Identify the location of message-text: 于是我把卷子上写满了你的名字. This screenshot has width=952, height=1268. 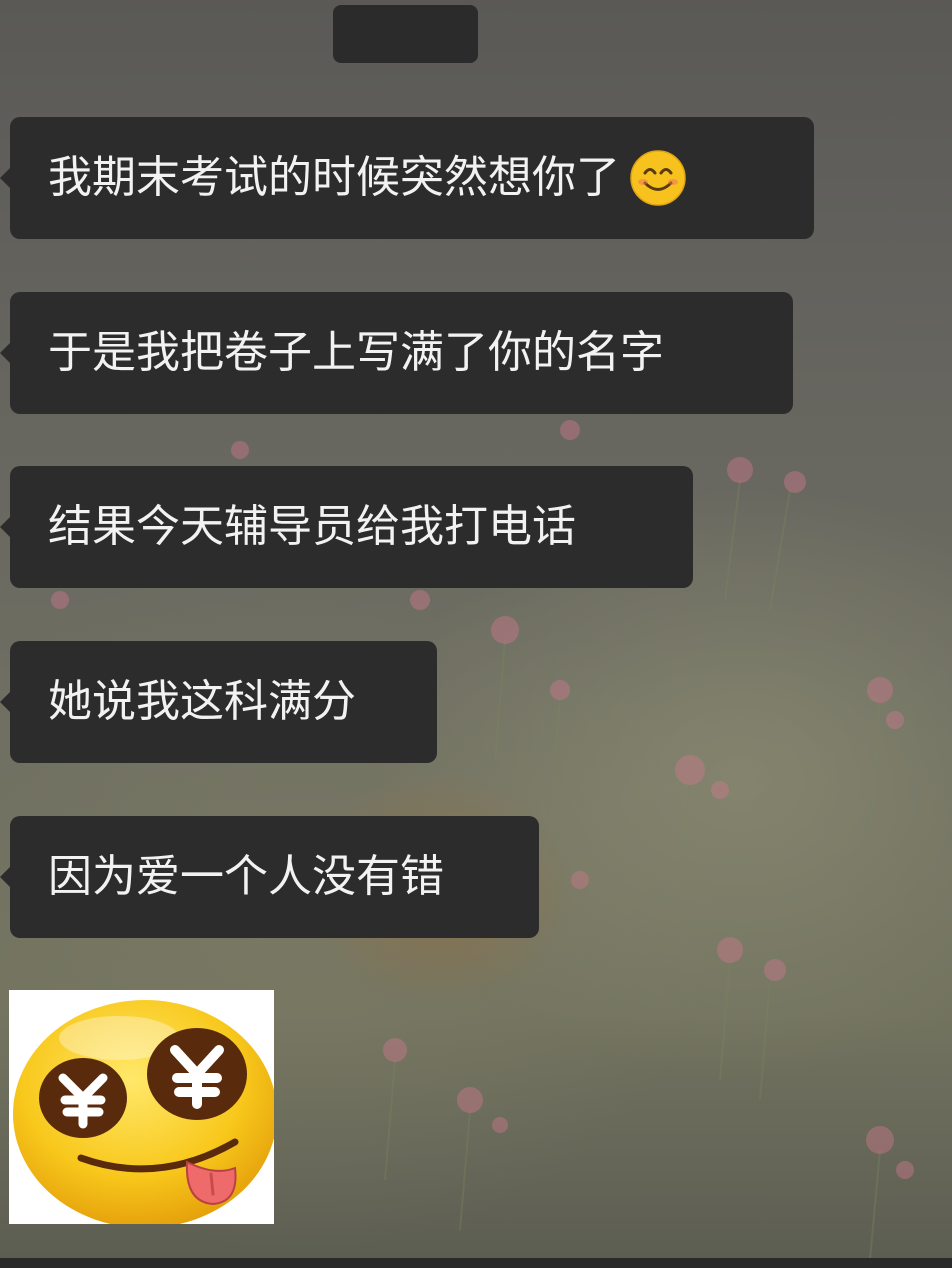
(356, 352).